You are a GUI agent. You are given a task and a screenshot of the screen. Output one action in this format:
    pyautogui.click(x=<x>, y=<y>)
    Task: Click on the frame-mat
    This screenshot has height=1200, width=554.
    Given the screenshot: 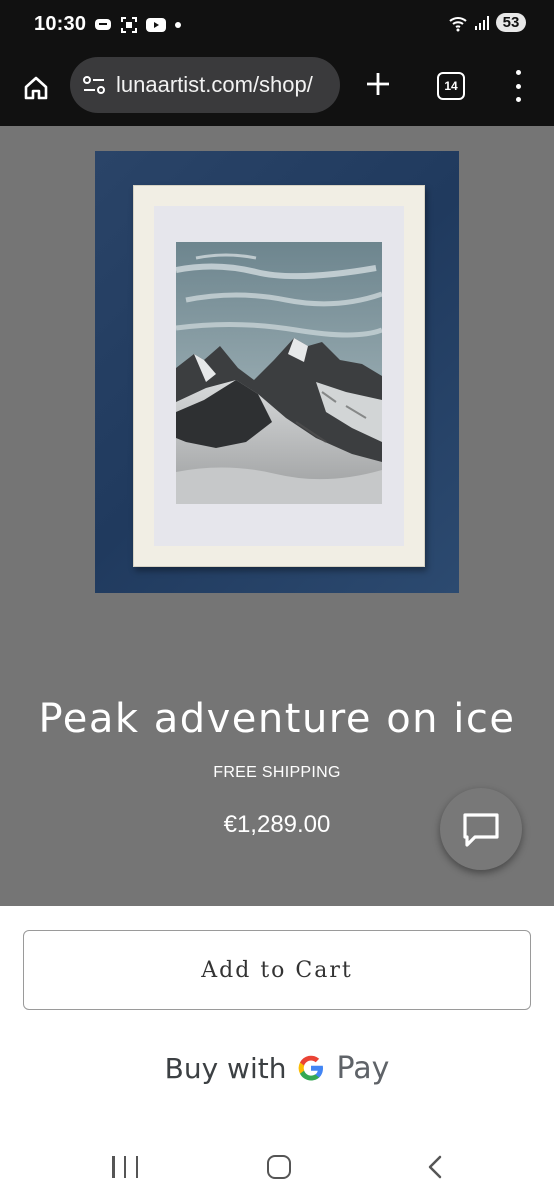 What is the action you would take?
    pyautogui.click(x=279, y=376)
    